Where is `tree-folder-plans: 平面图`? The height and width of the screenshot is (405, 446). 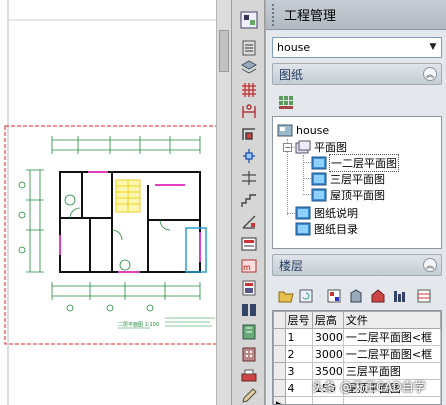
tree-folder-plans: 平面图 is located at coordinates (321, 147).